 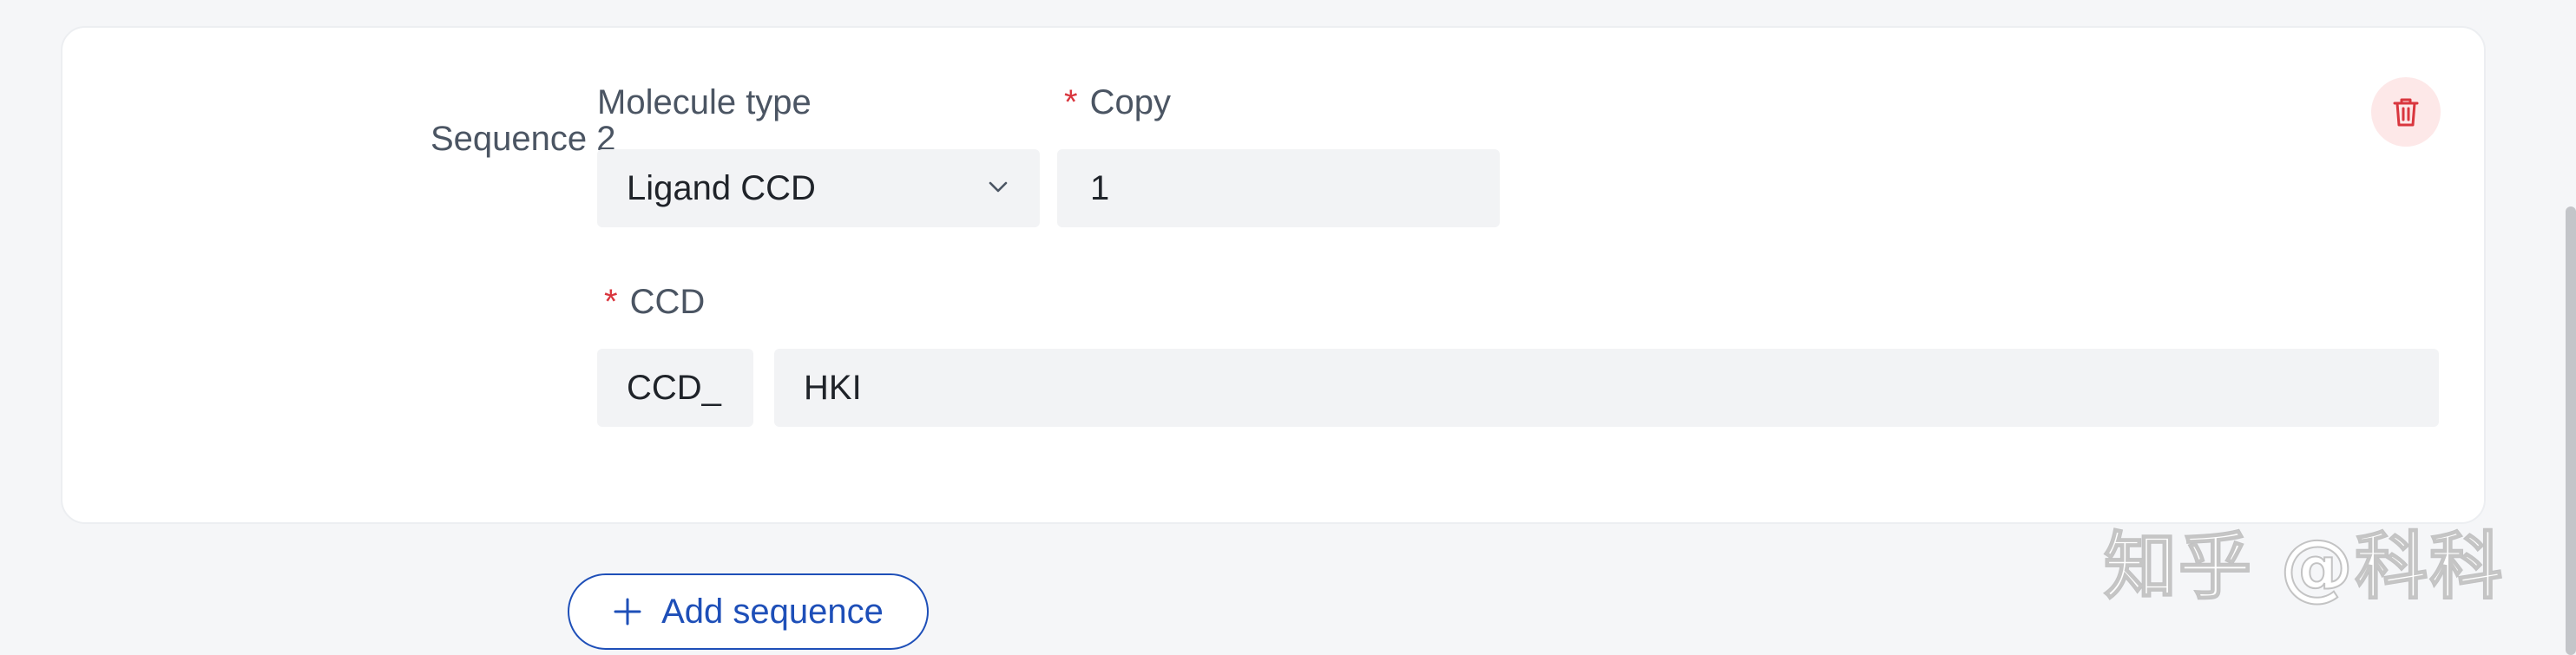 What do you see at coordinates (1130, 102) in the screenshot?
I see `copy-label-text: Copy` at bounding box center [1130, 102].